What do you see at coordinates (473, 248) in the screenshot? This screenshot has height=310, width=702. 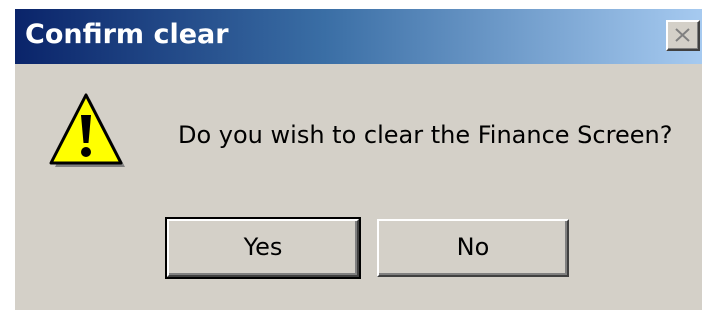 I see `no-button: No` at bounding box center [473, 248].